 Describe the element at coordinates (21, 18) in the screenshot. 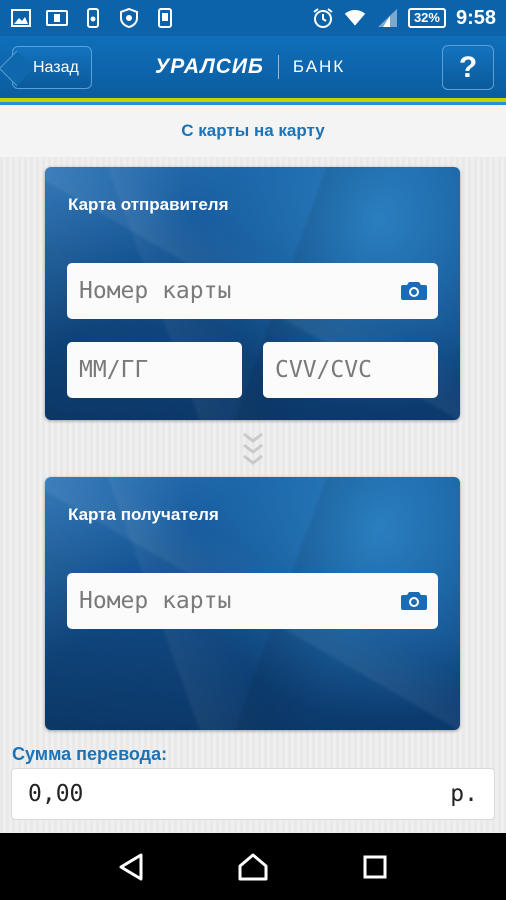

I see `image-notification-icon` at that location.